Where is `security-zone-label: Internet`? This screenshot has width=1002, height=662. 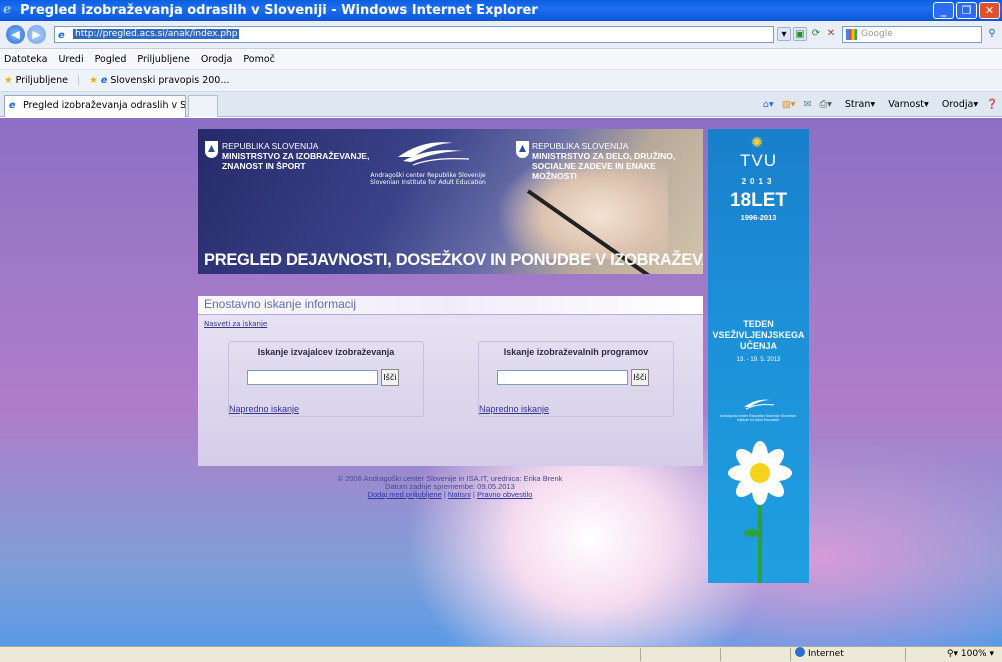 security-zone-label: Internet is located at coordinates (826, 654).